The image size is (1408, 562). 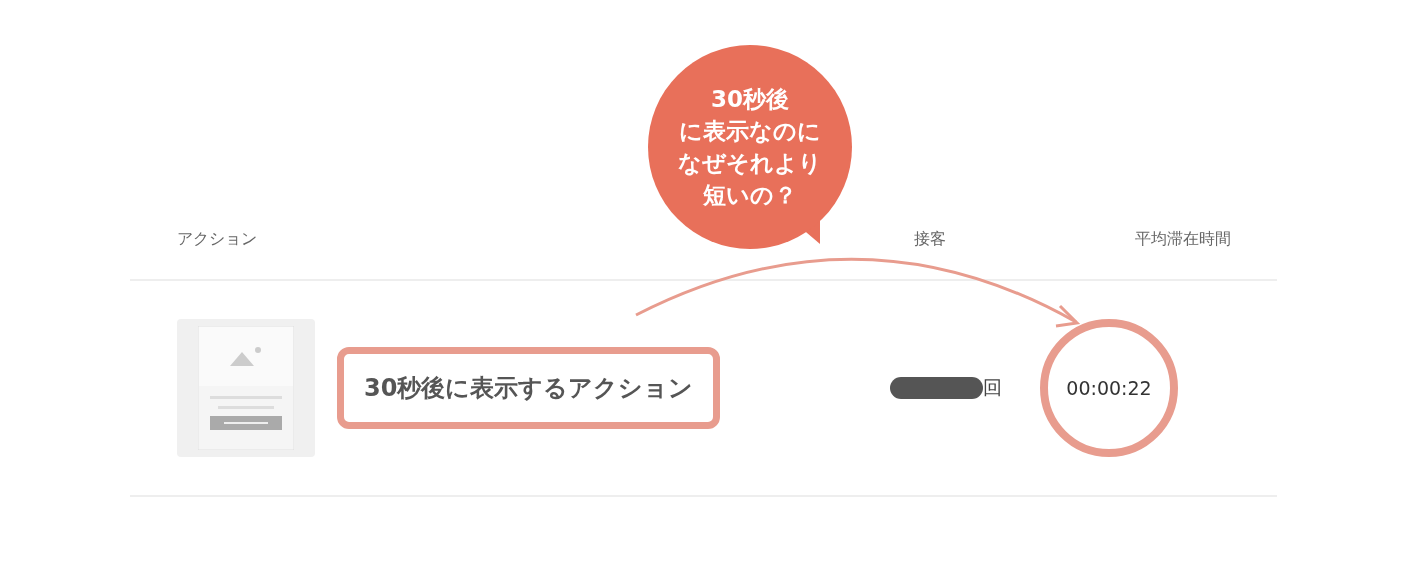 What do you see at coordinates (217, 239) in the screenshot?
I see `column-header: アクション` at bounding box center [217, 239].